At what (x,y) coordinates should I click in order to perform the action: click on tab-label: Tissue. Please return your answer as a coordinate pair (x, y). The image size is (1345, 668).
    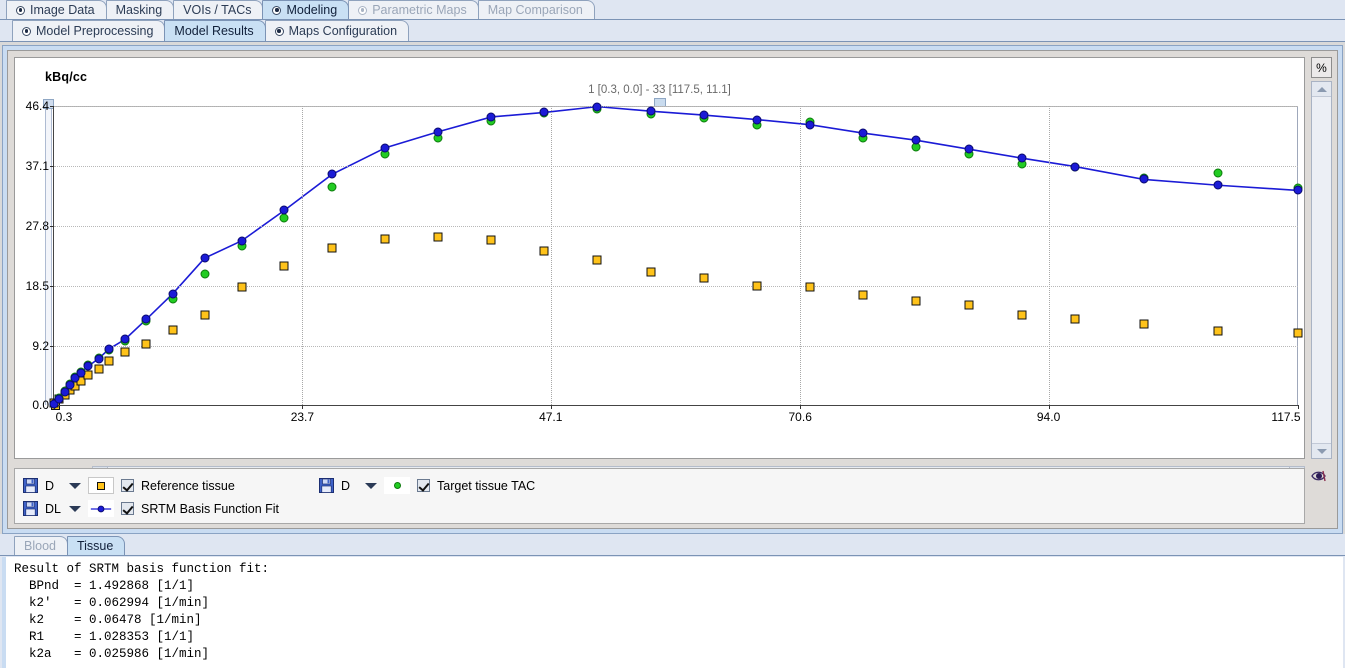
    Looking at the image, I should click on (95, 545).